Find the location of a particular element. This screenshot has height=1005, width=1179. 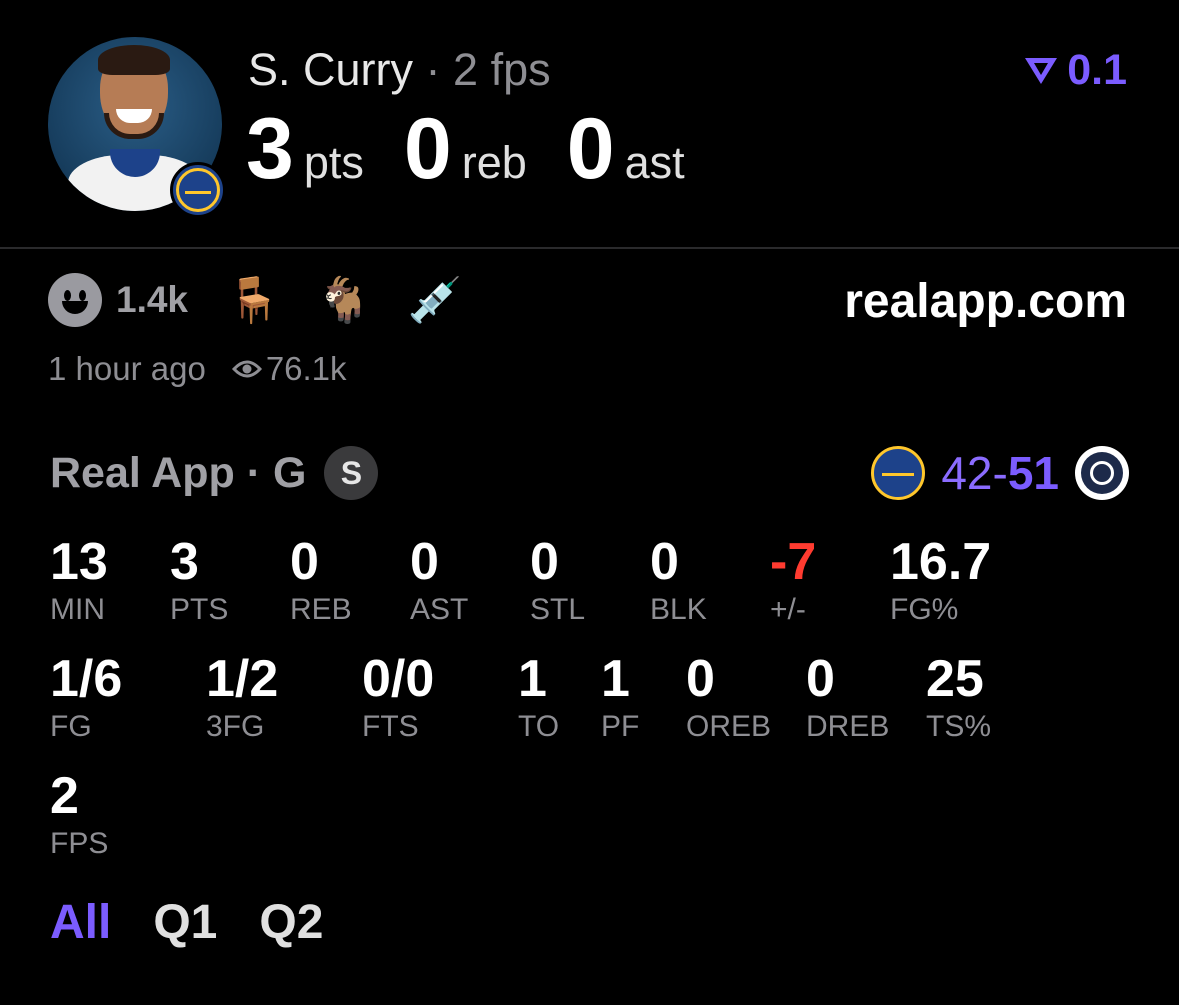

points-unit: pts is located at coordinates (333, 162).